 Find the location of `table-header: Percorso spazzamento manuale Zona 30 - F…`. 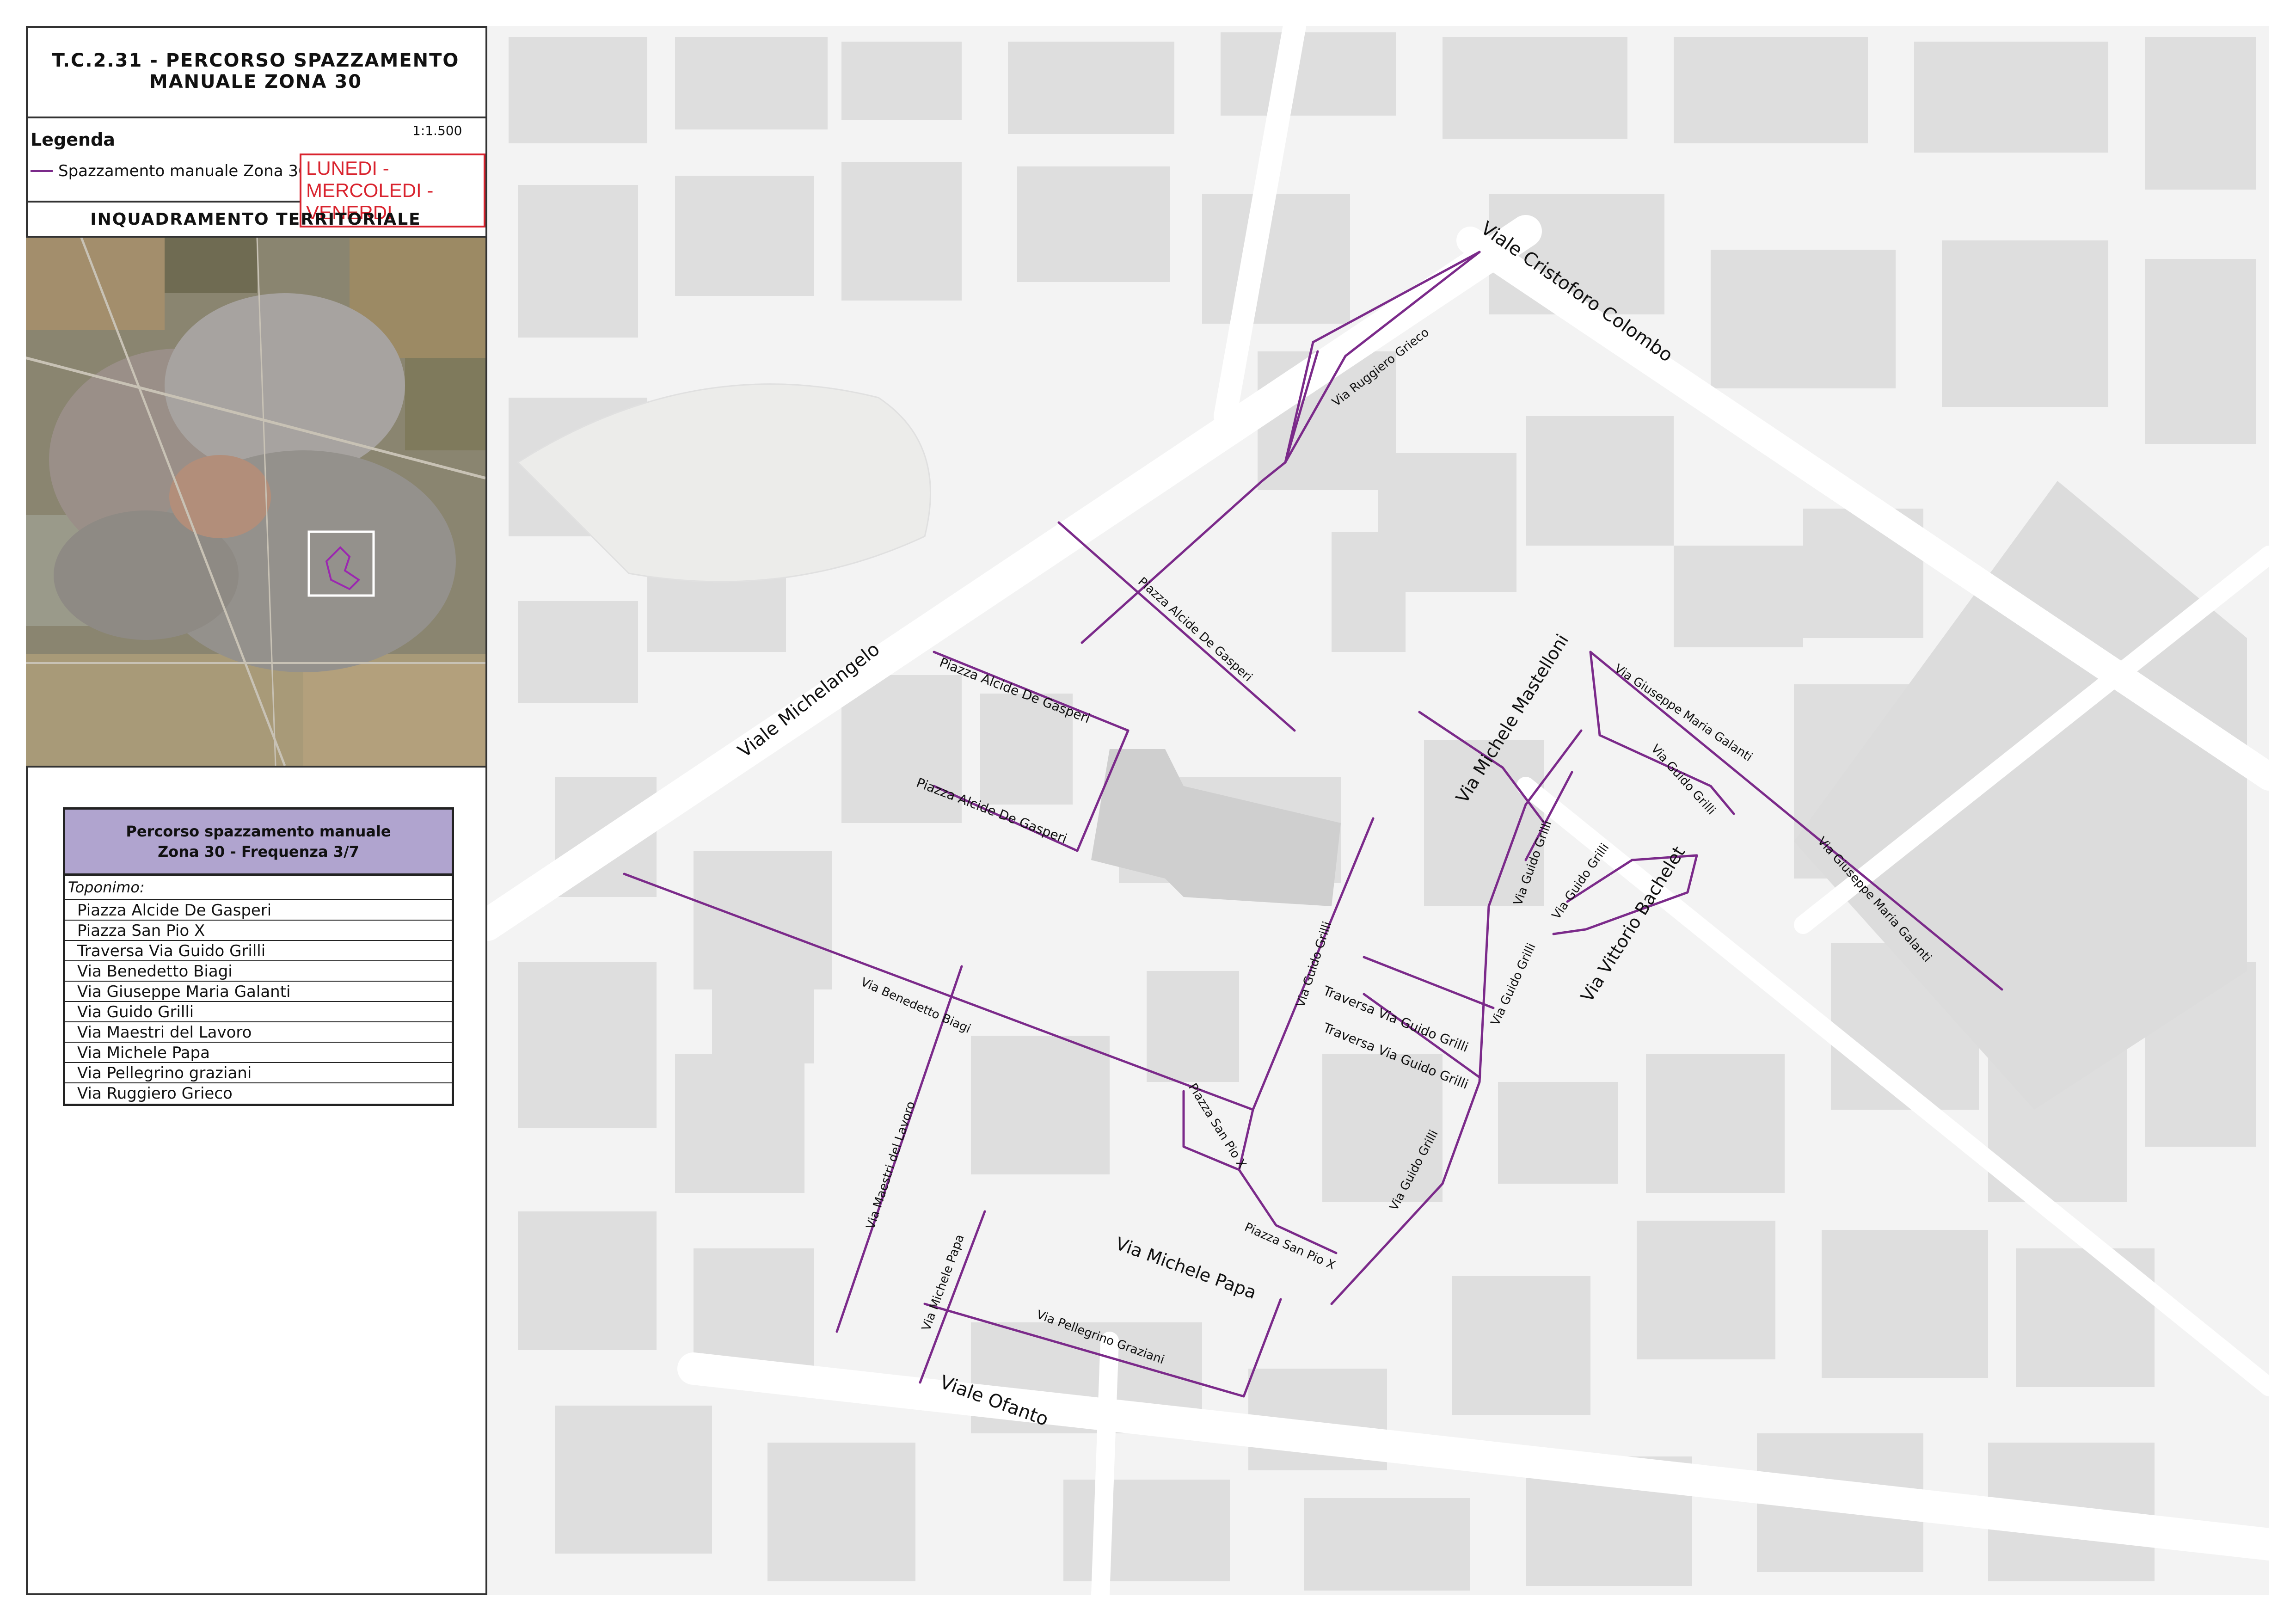

table-header: Percorso spazzamento manuale Zona 30 - F… is located at coordinates (258, 843).